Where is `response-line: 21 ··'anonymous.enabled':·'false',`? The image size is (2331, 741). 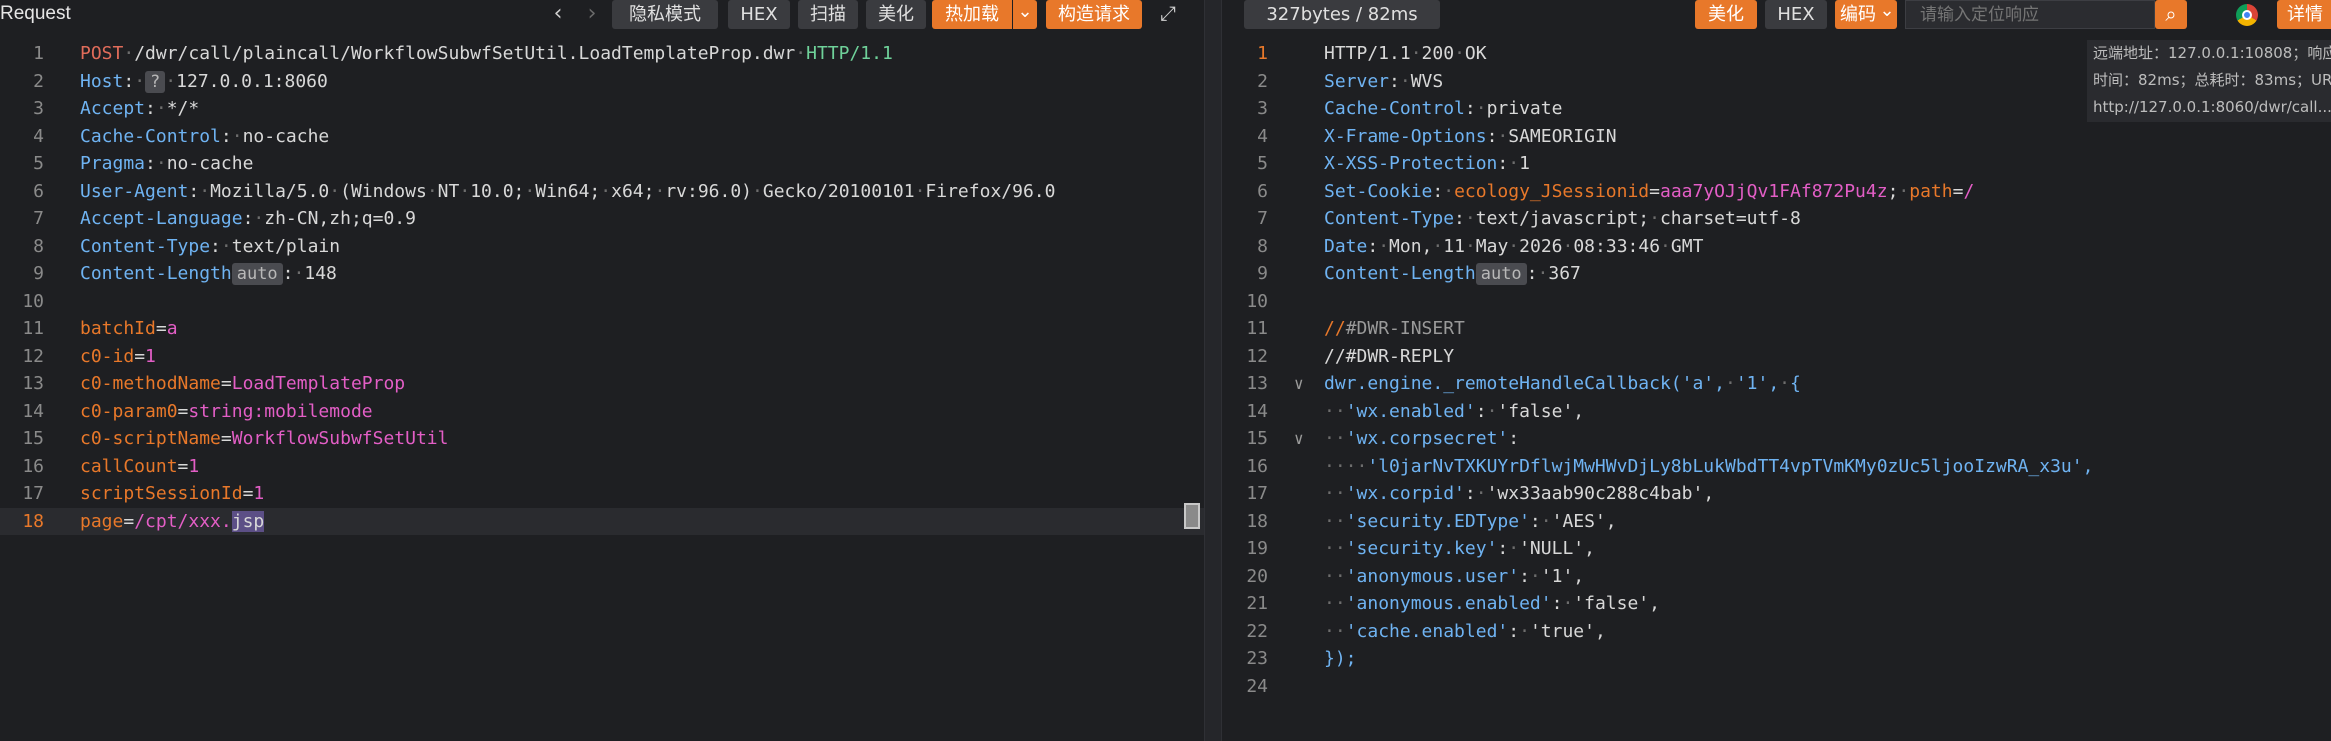 response-line: 21 ··'anonymous.enabled':·'false', is located at coordinates (1776, 604).